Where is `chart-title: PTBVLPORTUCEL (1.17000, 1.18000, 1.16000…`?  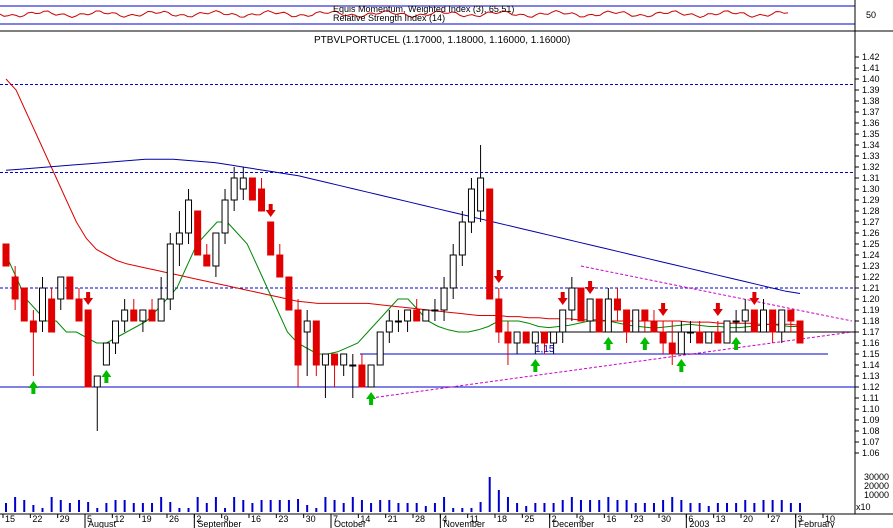
chart-title: PTBVLPORTUCEL (1.17000, 1.18000, 1.16000… is located at coordinates (442, 40).